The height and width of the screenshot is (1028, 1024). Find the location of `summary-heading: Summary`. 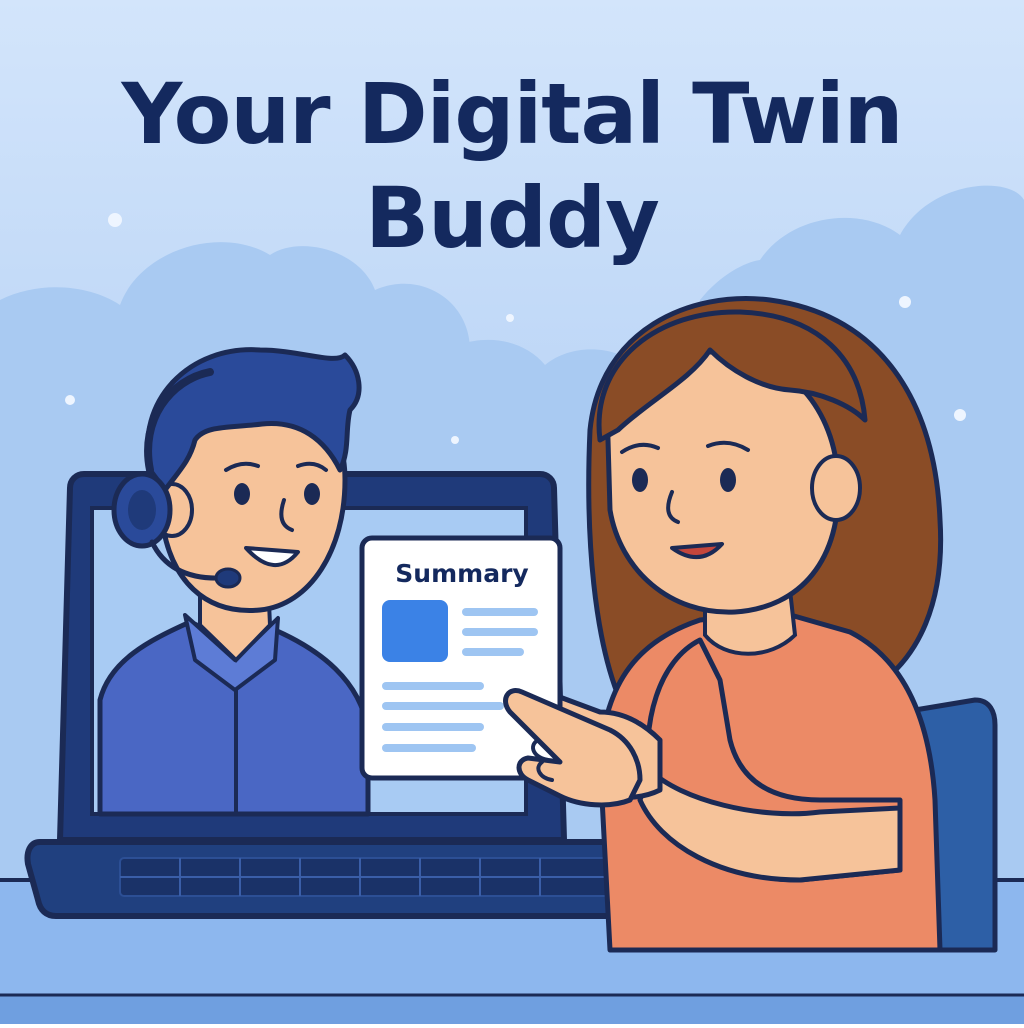

summary-heading: Summary is located at coordinates (461, 573).